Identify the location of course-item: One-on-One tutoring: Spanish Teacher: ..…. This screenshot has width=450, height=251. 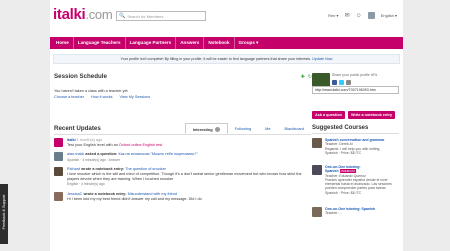
(355, 218).